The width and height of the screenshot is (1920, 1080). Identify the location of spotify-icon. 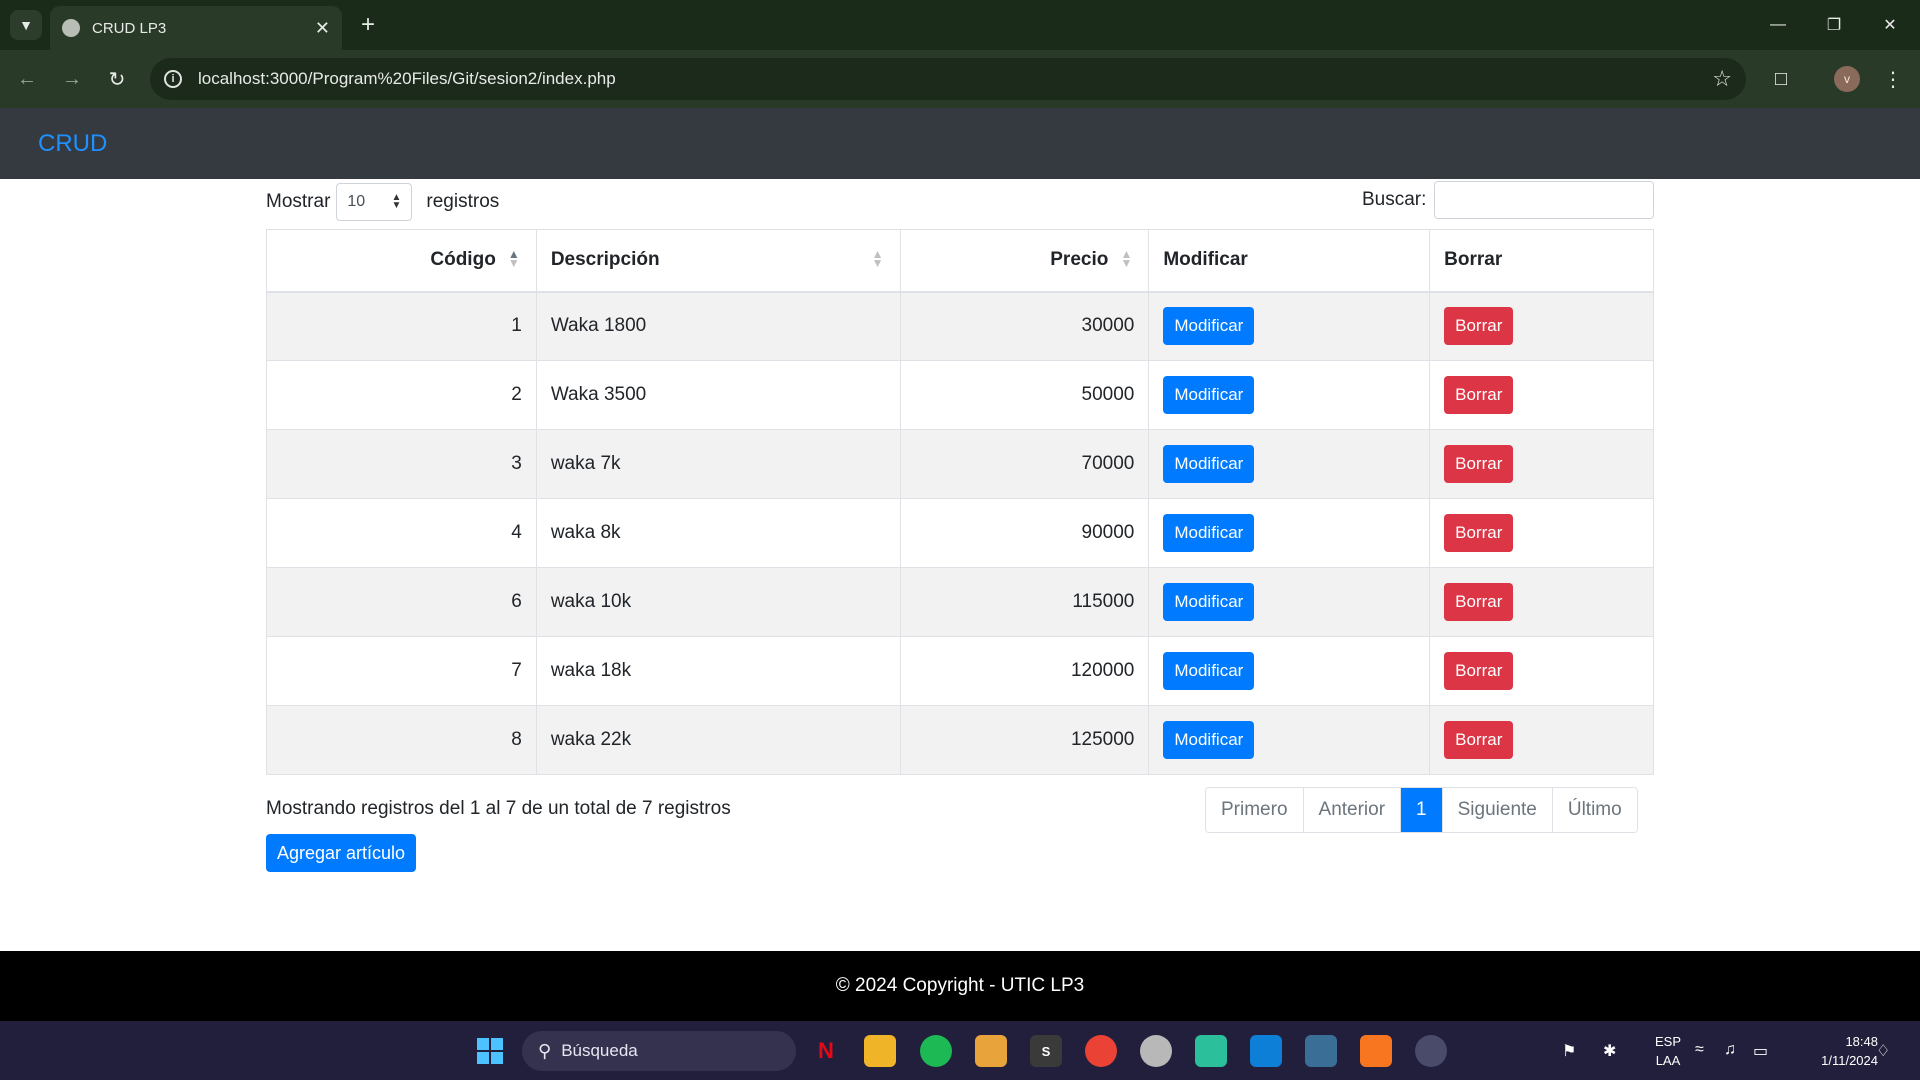
(936, 1051).